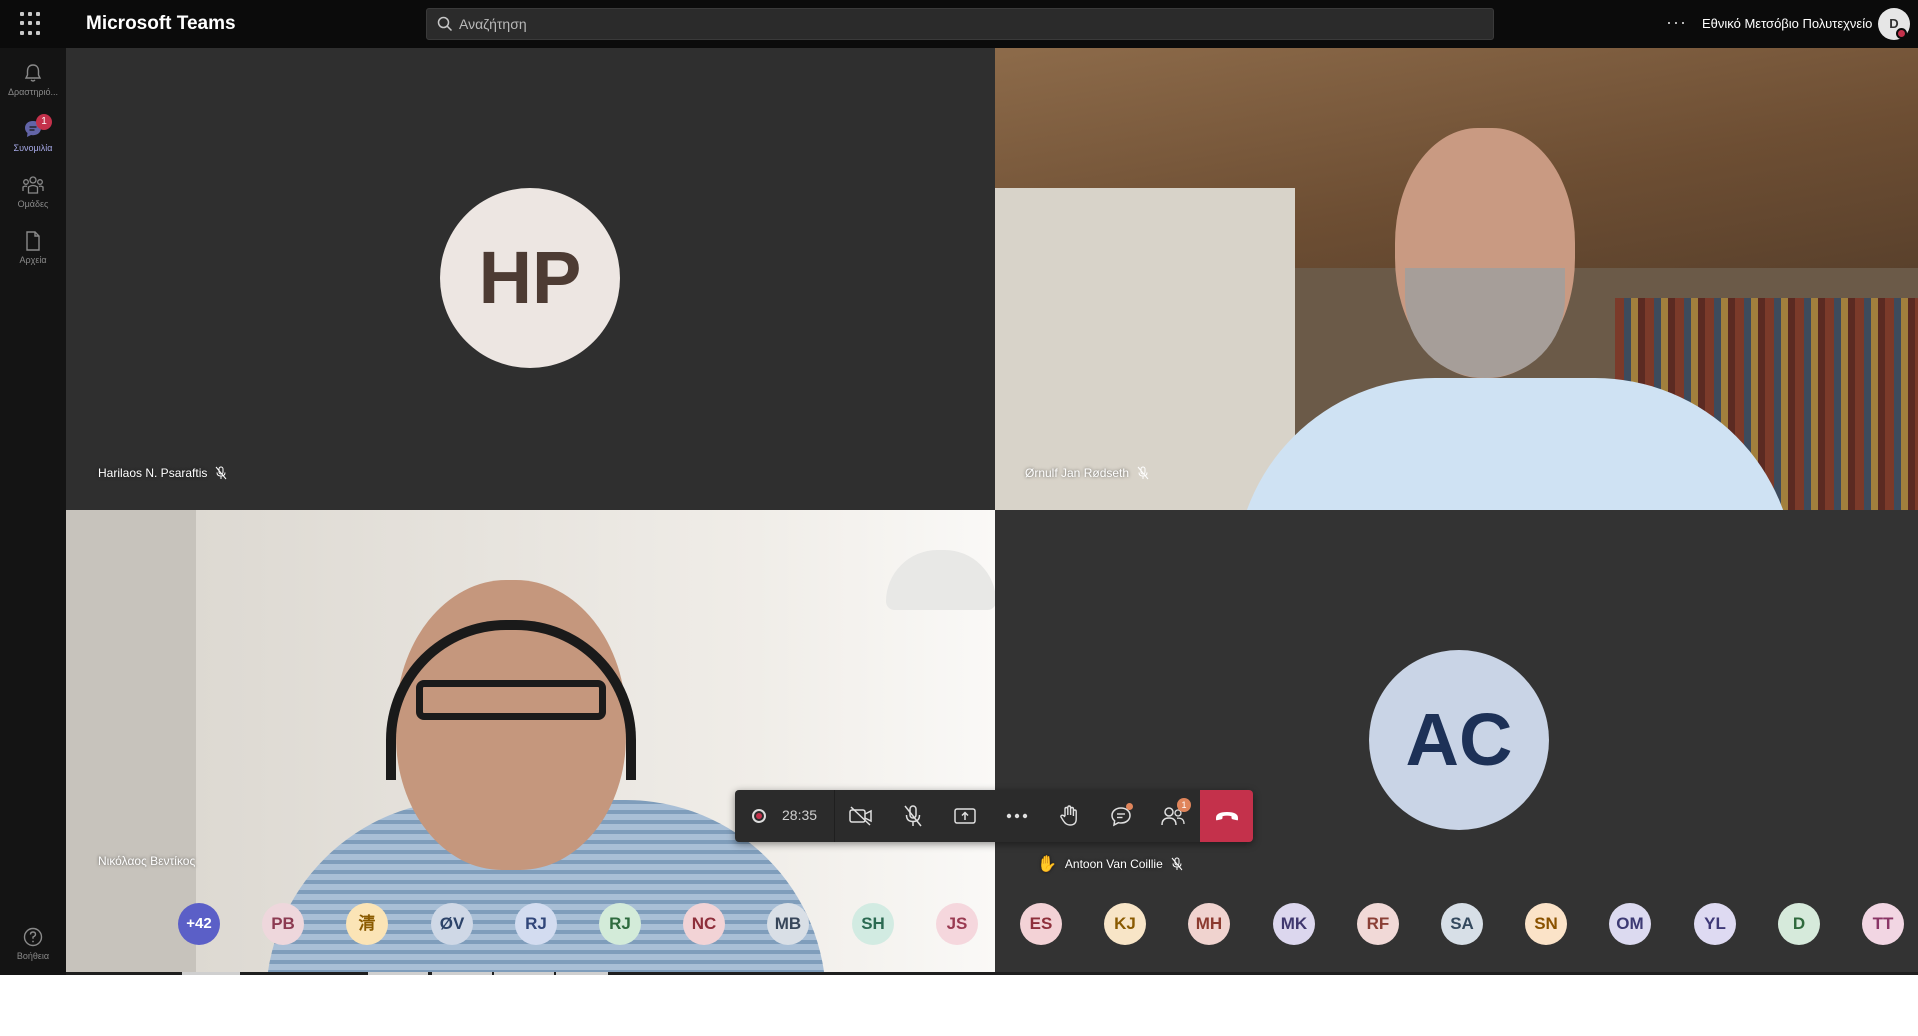  I want to click on participant-avatar: MB, so click(788, 924).